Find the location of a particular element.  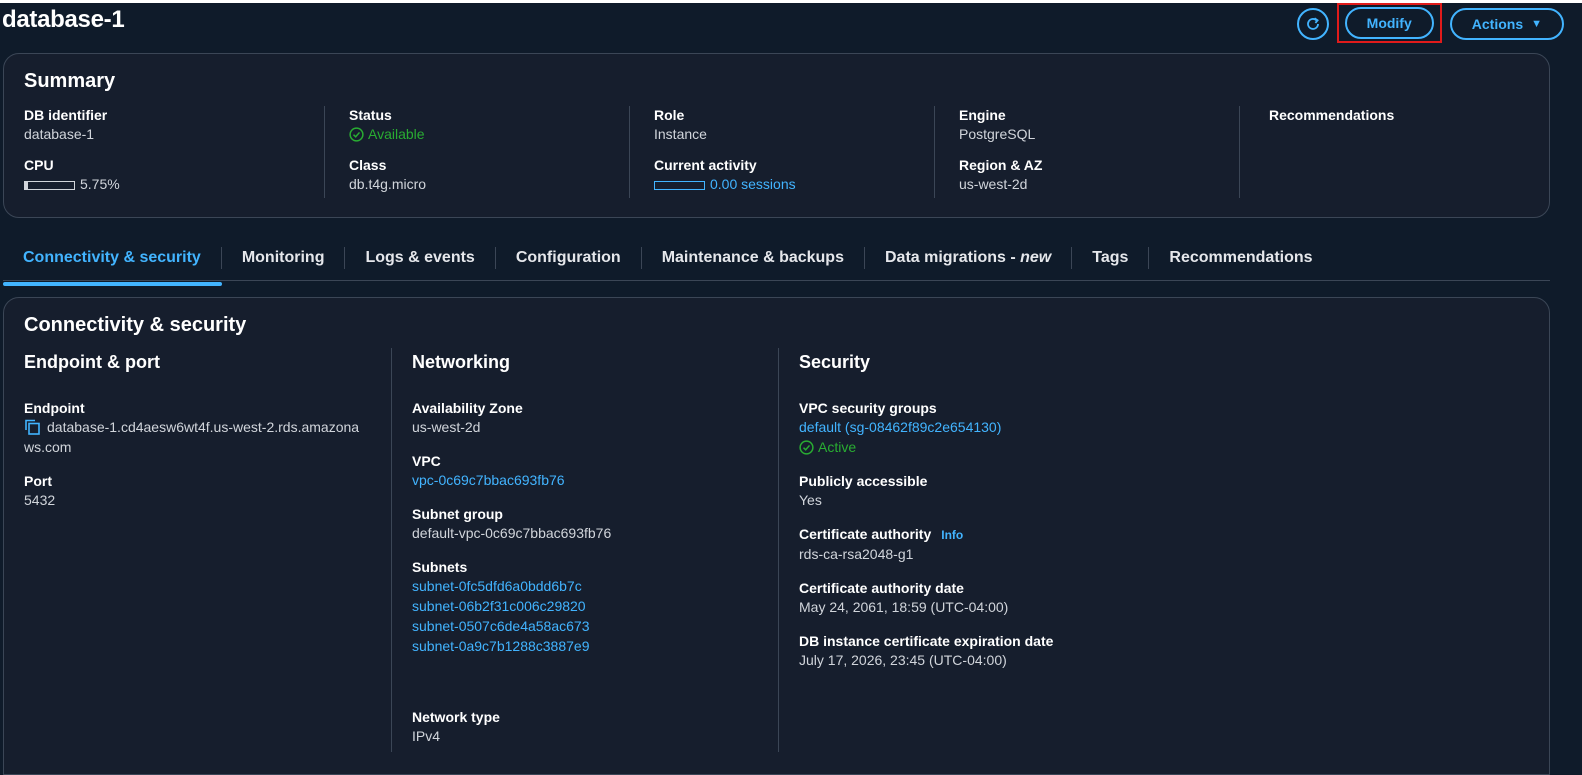

cert-exp-value: July 17, 2026, 23:45 (UTC-04:00) is located at coordinates (903, 660).